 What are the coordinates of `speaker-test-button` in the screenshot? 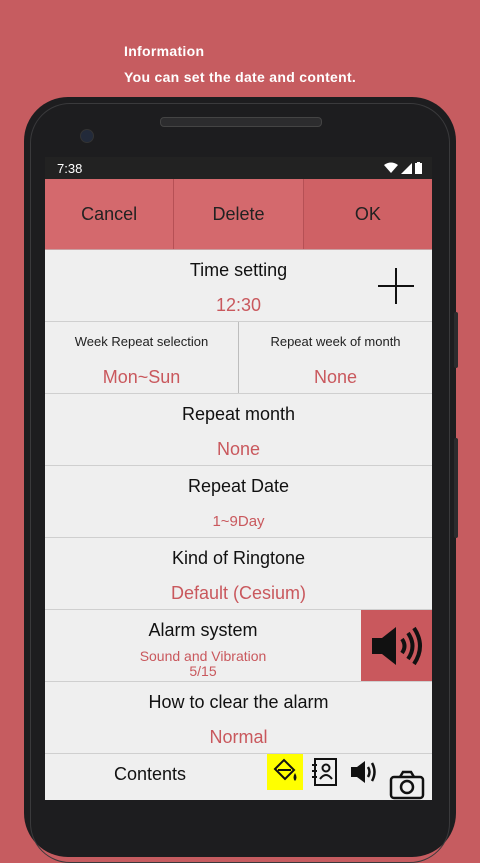 It's located at (396, 645).